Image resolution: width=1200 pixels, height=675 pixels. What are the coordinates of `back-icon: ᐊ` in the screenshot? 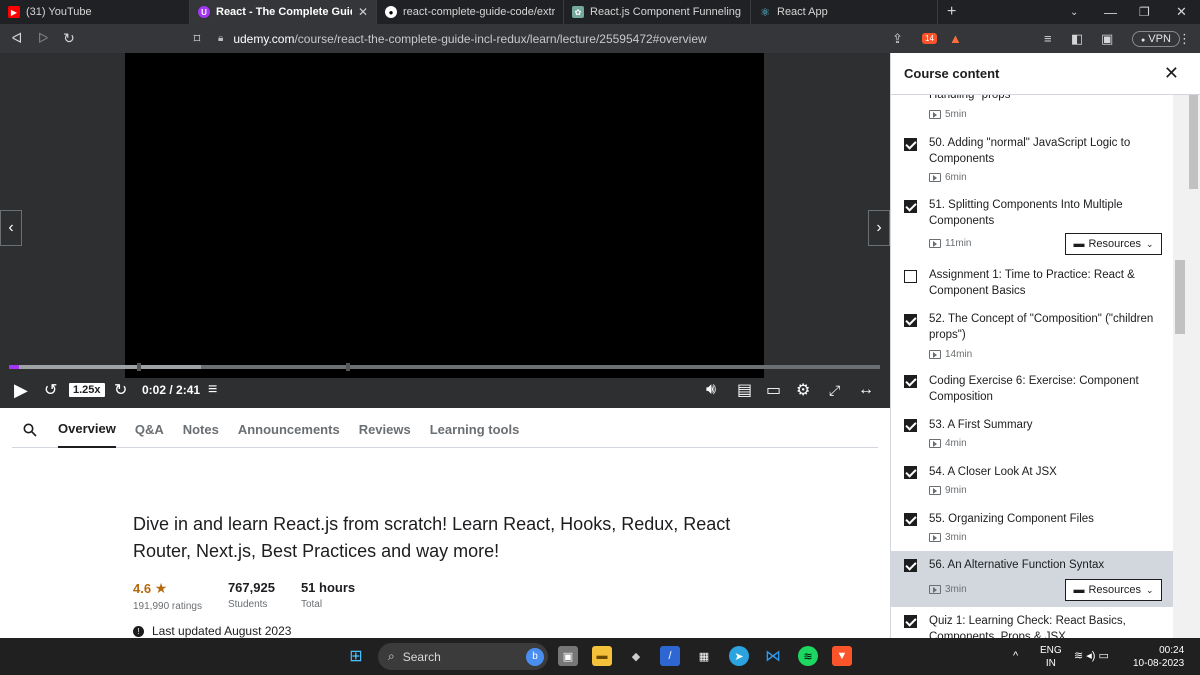 It's located at (17, 38).